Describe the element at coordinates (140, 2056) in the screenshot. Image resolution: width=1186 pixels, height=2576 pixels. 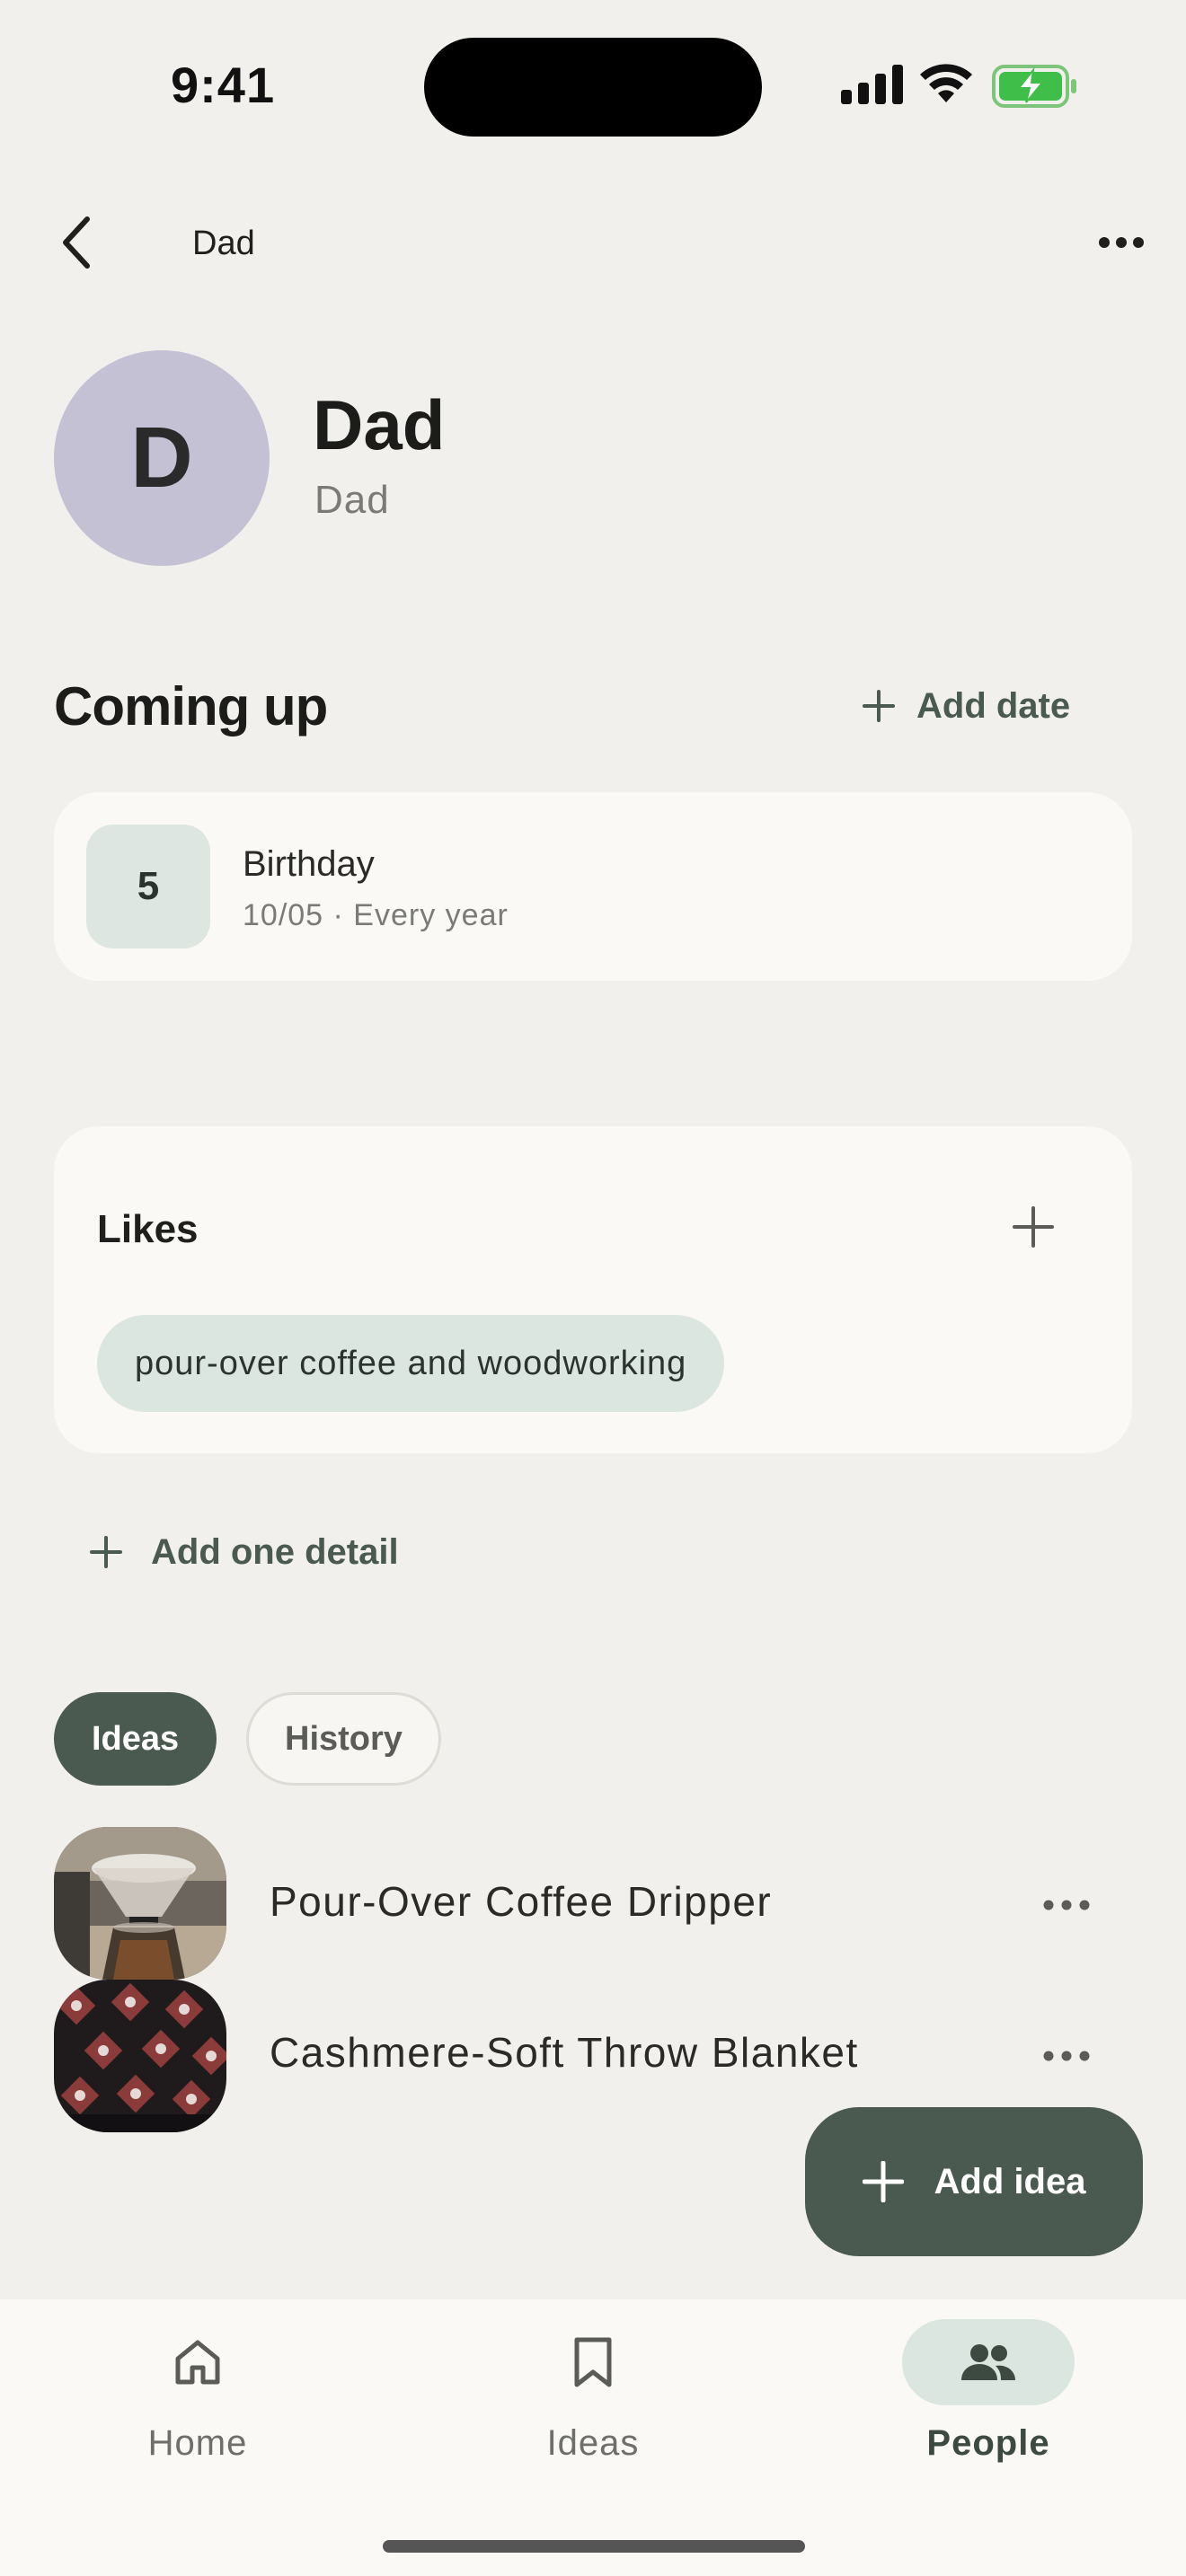
I see `throw-blanket-image` at that location.